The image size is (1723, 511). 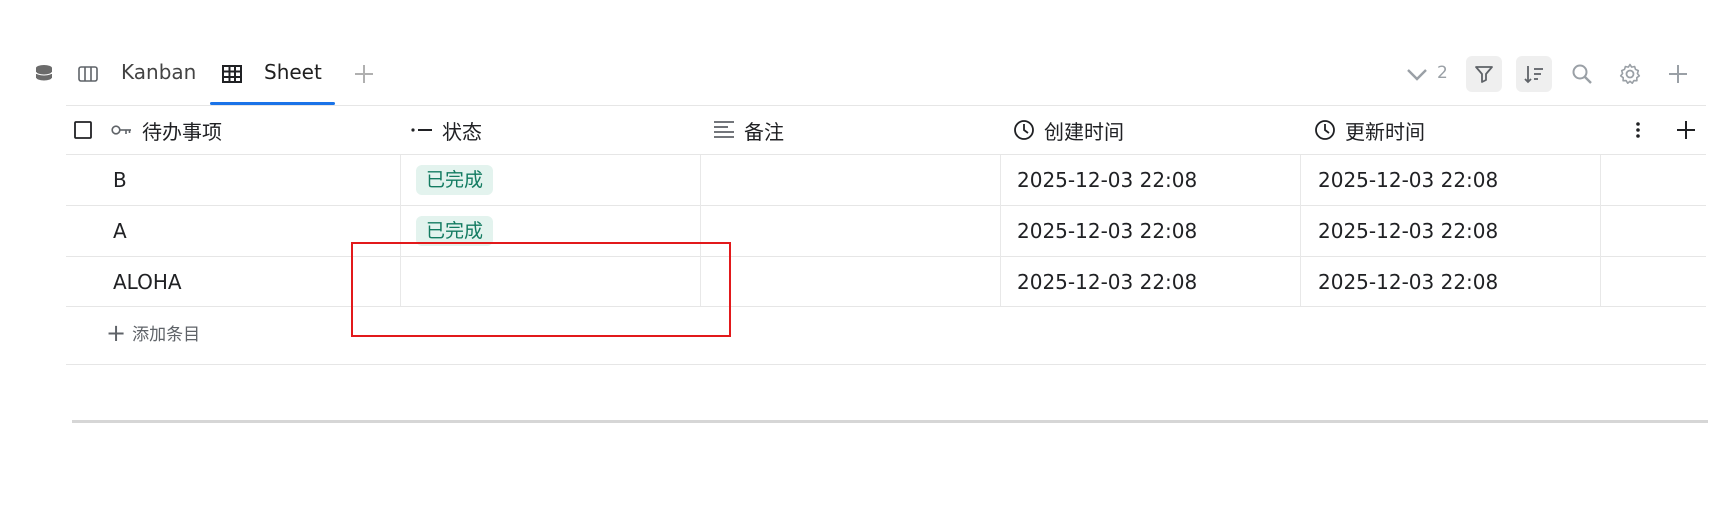 I want to click on filter-button, so click(x=1484, y=74).